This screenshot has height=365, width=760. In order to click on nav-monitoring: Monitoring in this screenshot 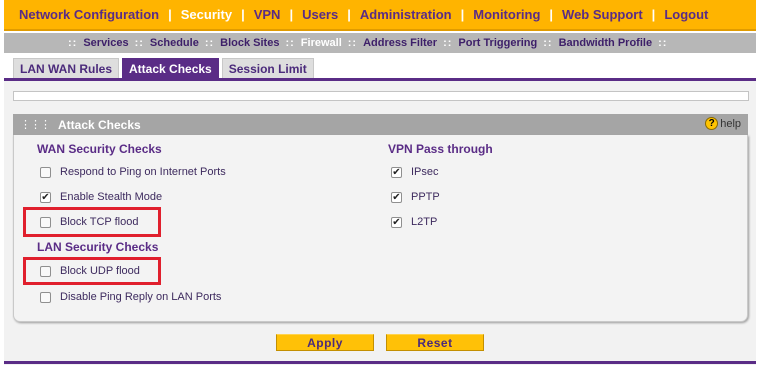, I will do `click(506, 14)`.